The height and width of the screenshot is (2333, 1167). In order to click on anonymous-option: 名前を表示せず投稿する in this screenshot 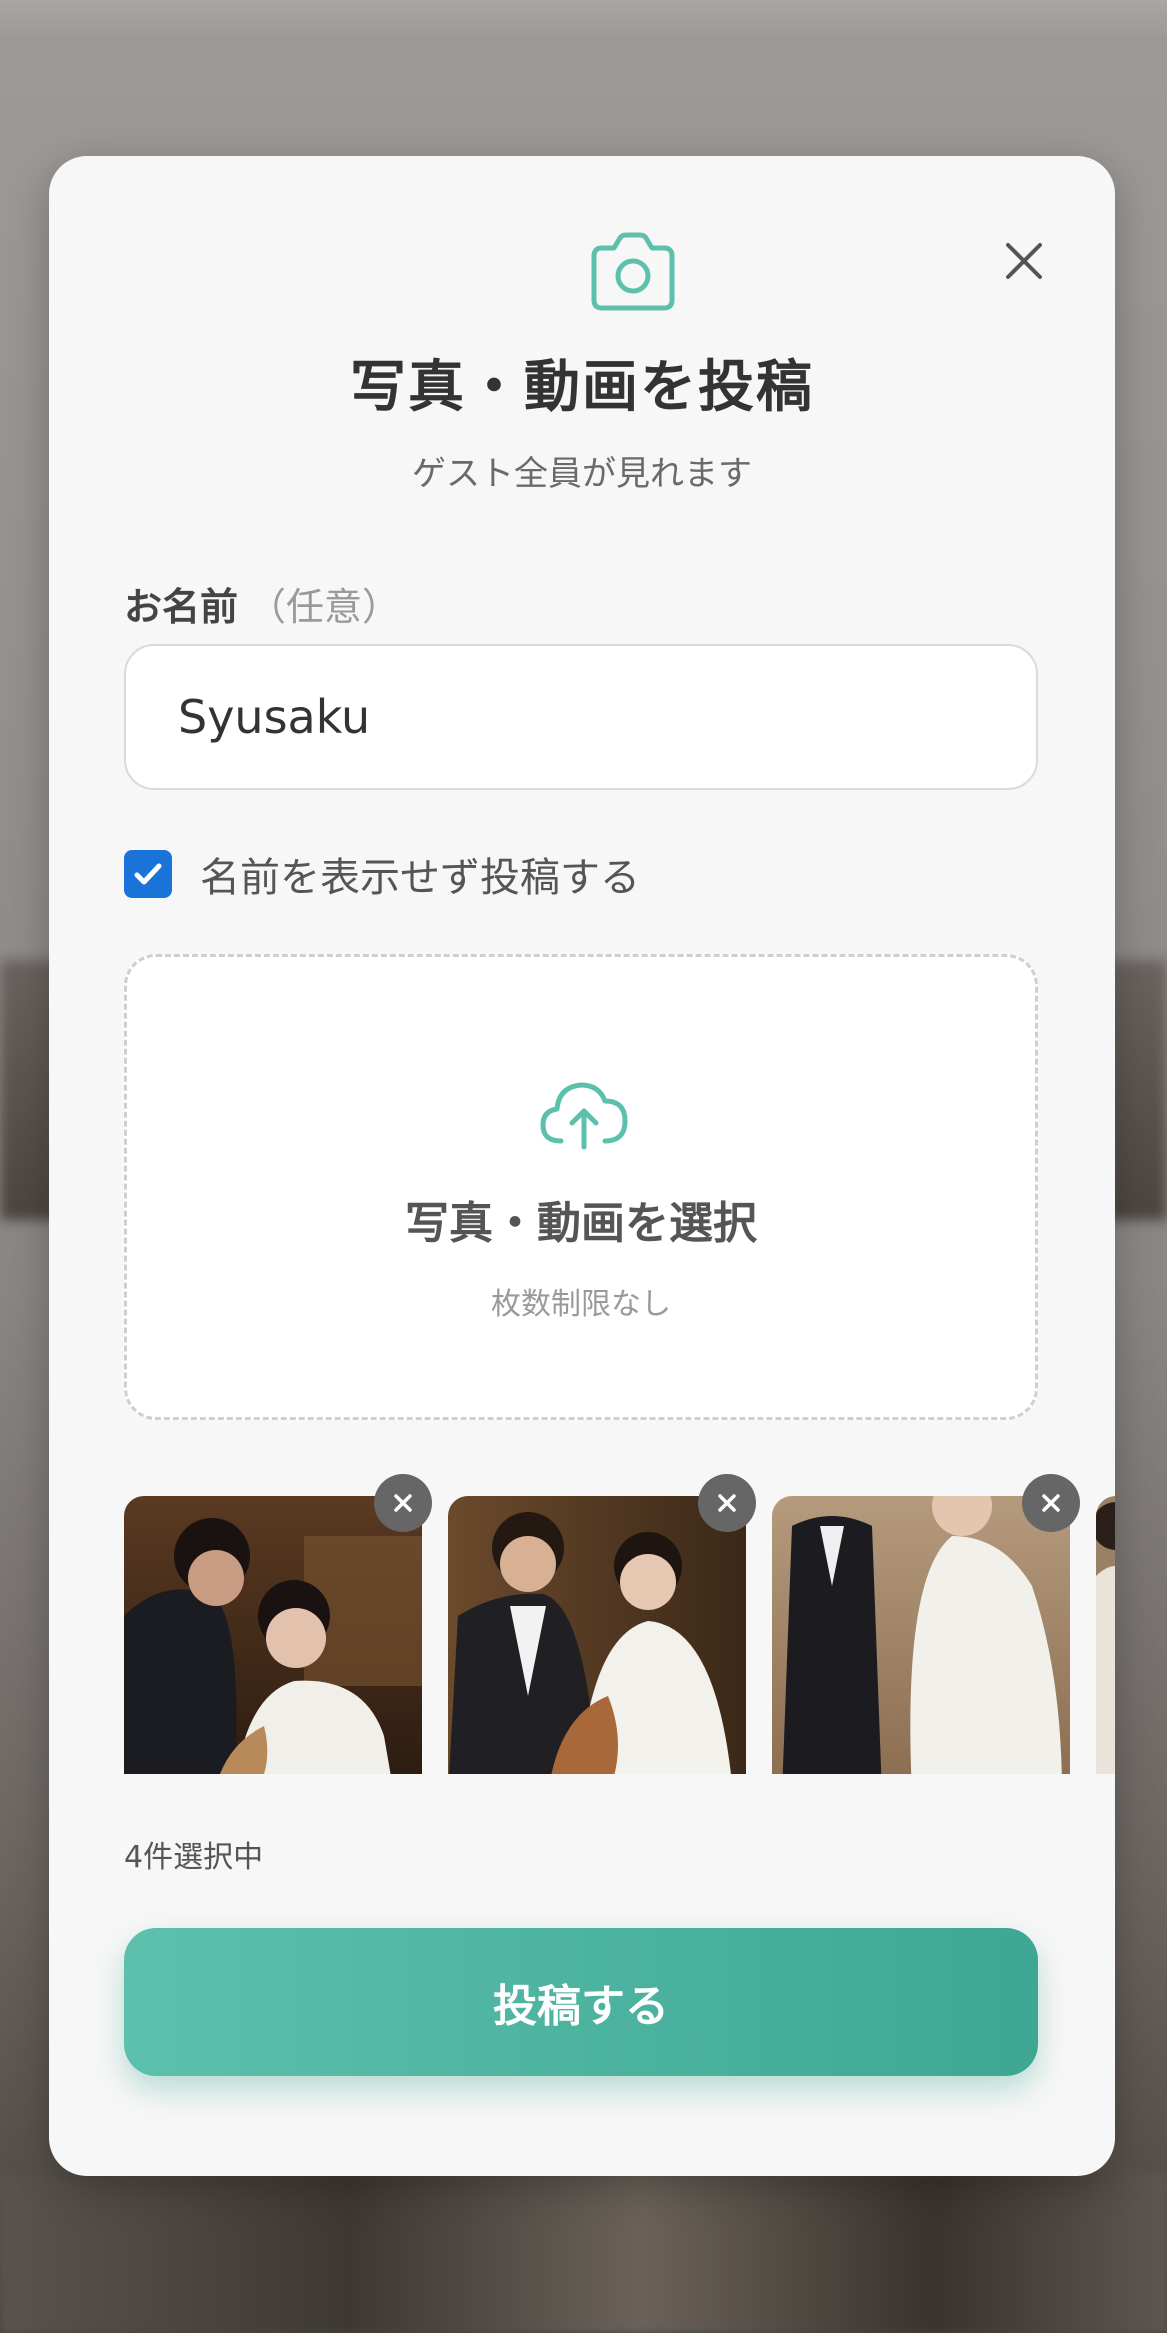, I will do `click(382, 874)`.